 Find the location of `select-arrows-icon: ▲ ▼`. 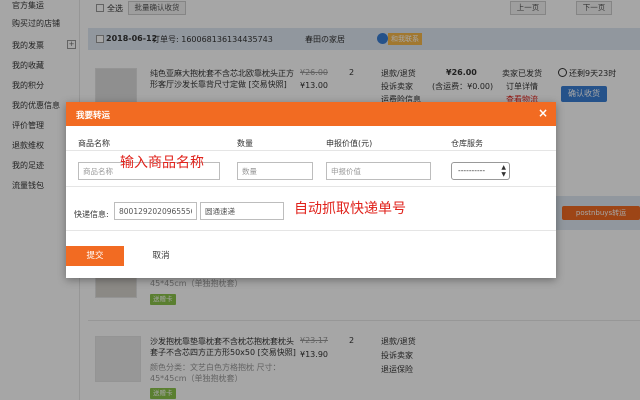

select-arrows-icon: ▲ ▼ is located at coordinates (503, 171).